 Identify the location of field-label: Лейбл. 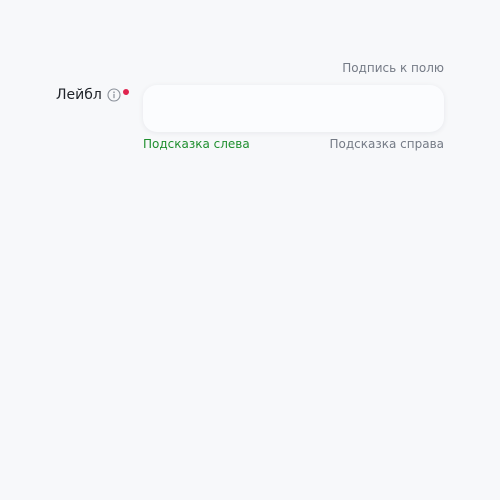
(79, 95).